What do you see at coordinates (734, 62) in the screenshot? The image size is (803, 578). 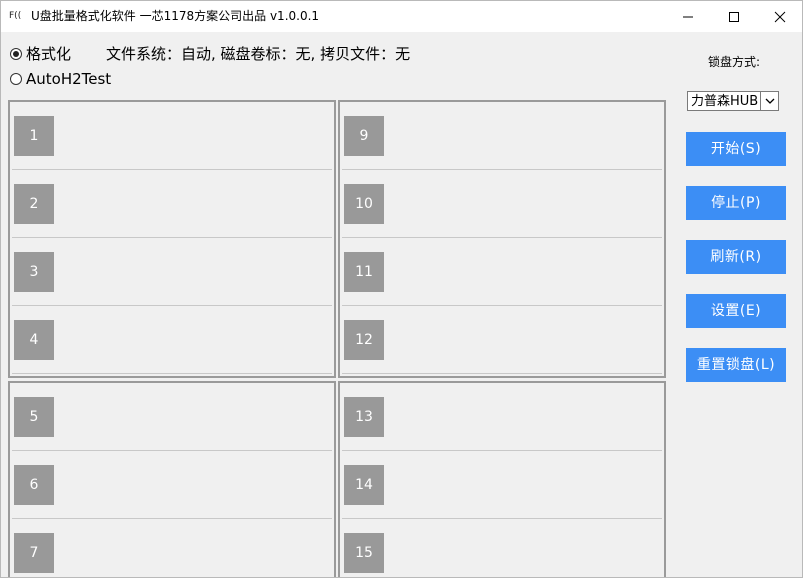 I see `lock-method-label: 锁盘方式:` at bounding box center [734, 62].